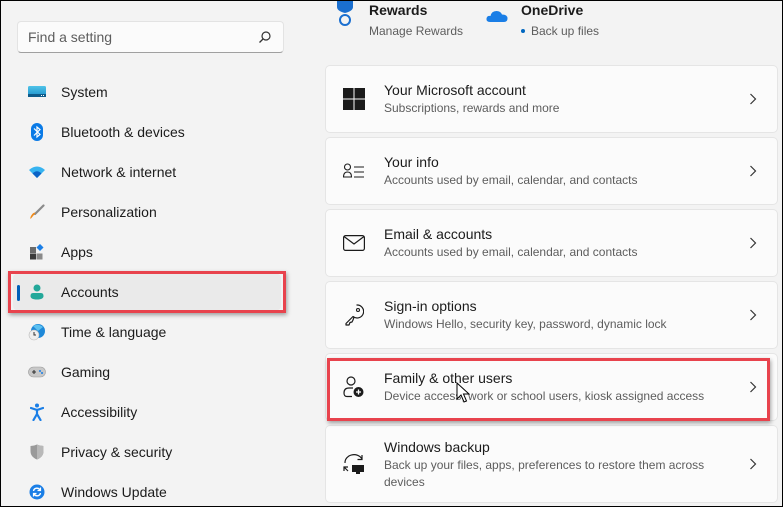  What do you see at coordinates (90, 292) in the screenshot?
I see `sidebar-item-label: Accounts` at bounding box center [90, 292].